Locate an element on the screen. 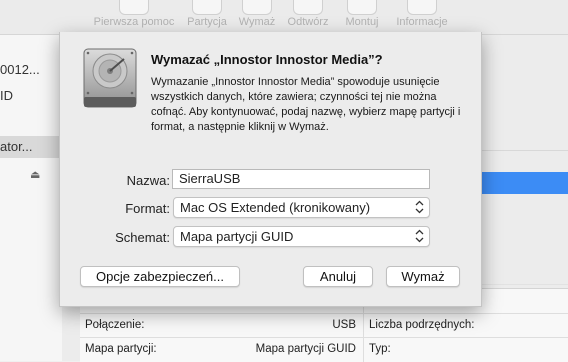  scheme-label: Schemat: is located at coordinates (142, 237).